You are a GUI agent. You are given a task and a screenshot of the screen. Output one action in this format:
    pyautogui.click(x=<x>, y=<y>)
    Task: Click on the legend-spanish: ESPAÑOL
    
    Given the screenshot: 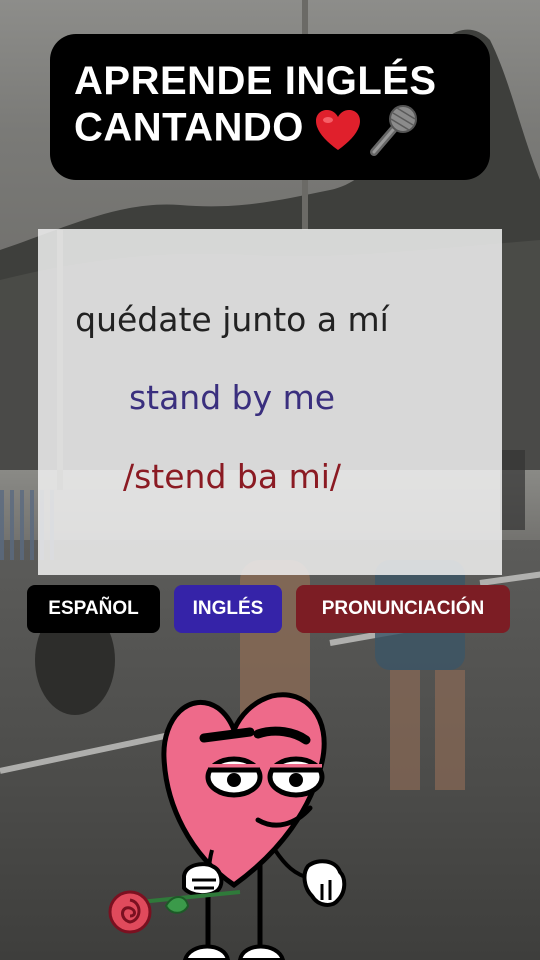 What is the action you would take?
    pyautogui.click(x=93, y=609)
    